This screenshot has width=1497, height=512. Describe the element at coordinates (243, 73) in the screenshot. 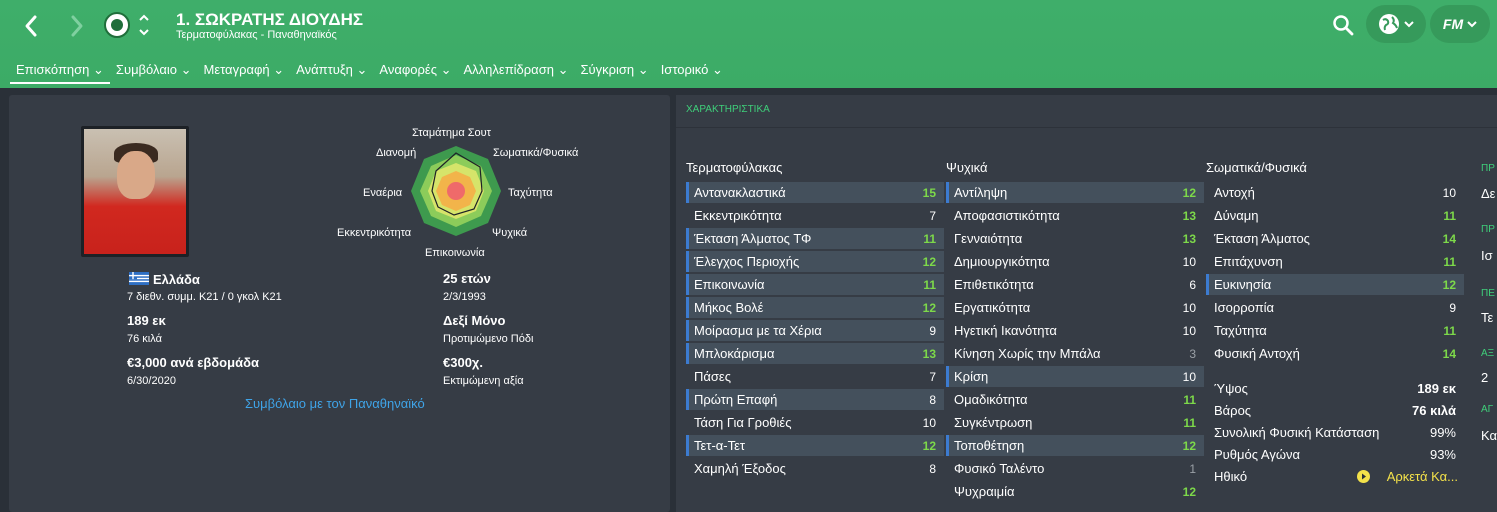

I see `tab-transfer: Μεταγραφή ⌄` at that location.